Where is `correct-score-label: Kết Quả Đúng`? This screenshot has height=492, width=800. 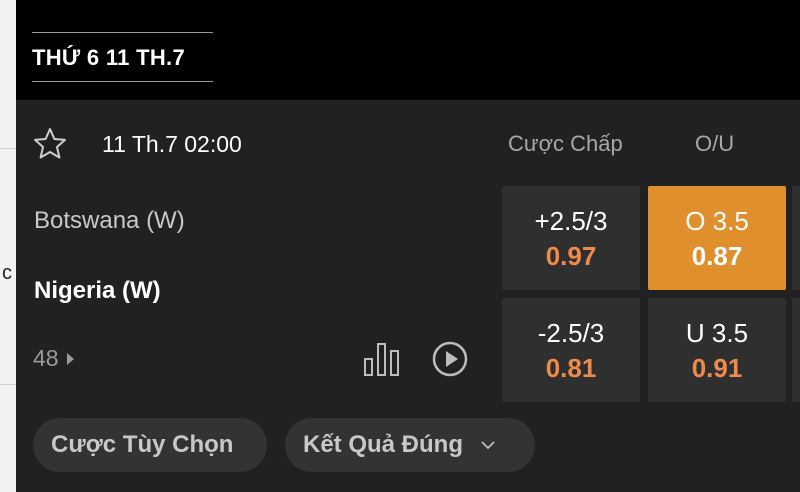
correct-score-label: Kết Quả Đúng is located at coordinates (383, 444).